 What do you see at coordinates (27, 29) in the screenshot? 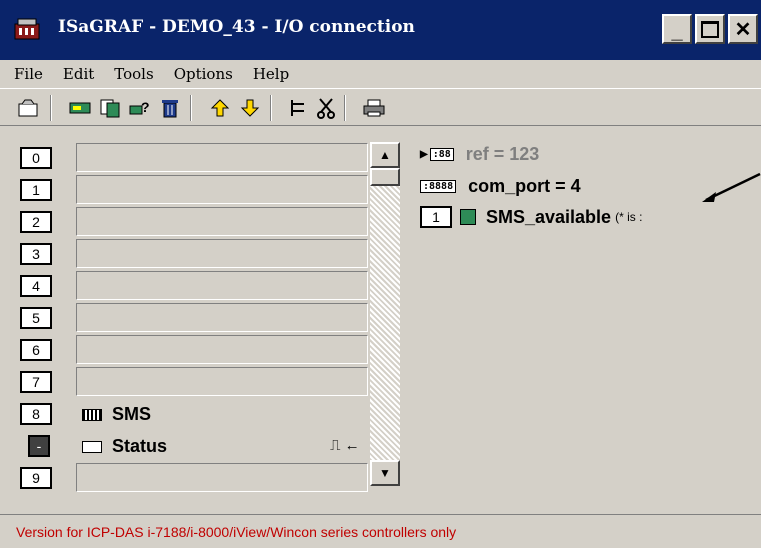
I see `app-icon` at bounding box center [27, 29].